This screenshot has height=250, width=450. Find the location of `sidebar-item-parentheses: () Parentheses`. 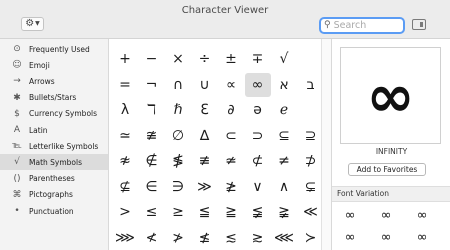

sidebar-item-parentheses: () Parentheses is located at coordinates (54, 179).